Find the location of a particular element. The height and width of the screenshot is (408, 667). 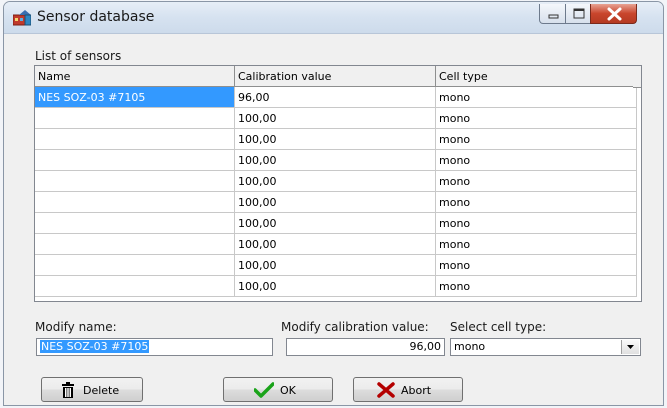

cell-type-value: mono is located at coordinates (470, 346).